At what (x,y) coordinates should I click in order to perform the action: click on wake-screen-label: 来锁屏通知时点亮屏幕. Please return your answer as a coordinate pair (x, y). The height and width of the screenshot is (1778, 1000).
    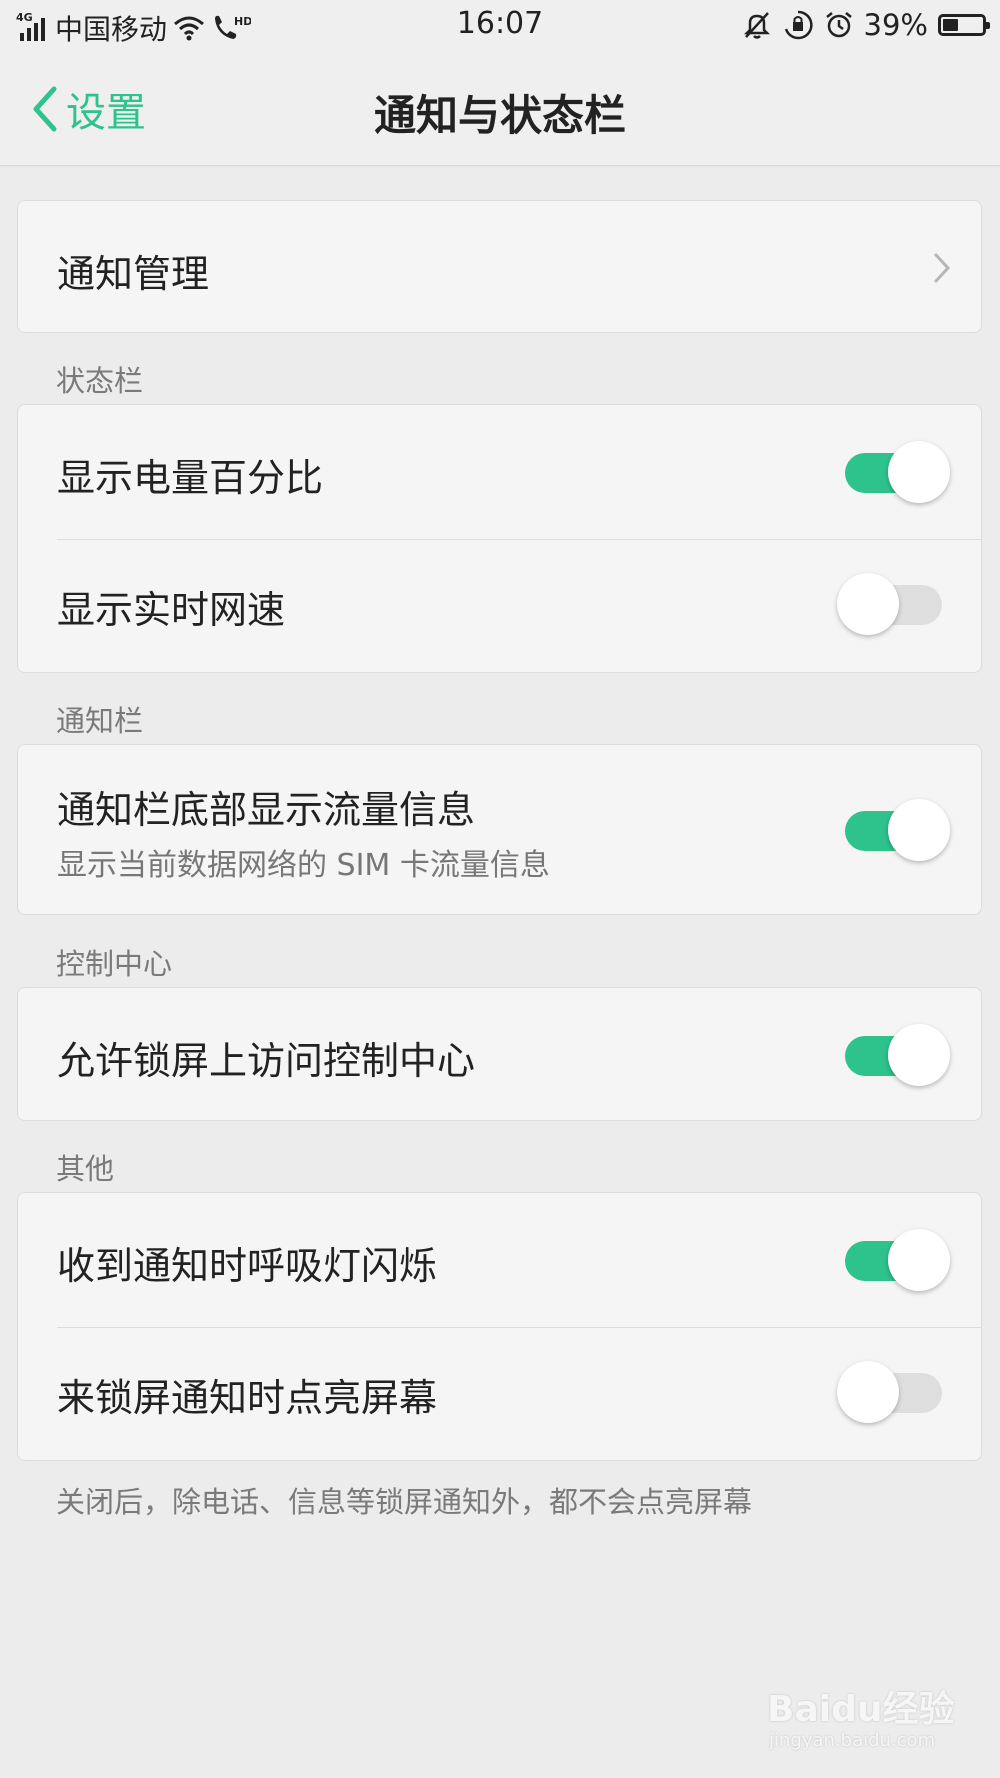
    Looking at the image, I should click on (247, 1398).